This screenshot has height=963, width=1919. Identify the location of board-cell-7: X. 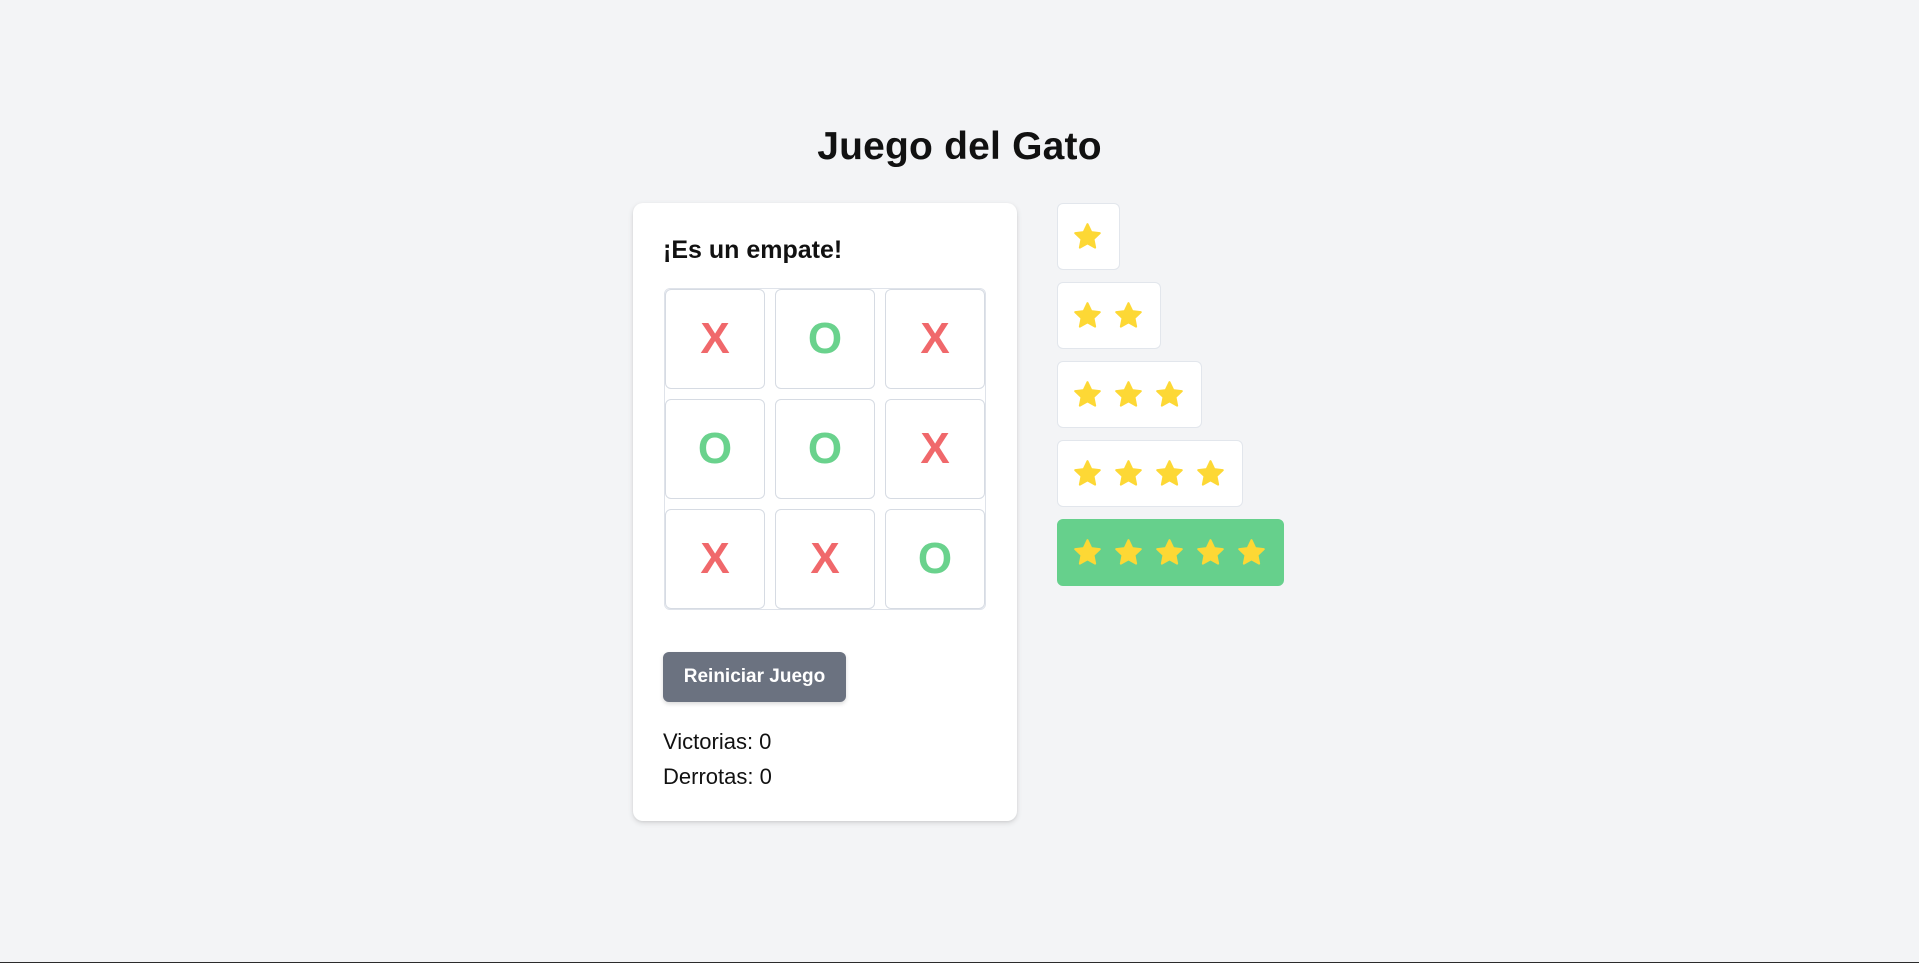
(715, 559).